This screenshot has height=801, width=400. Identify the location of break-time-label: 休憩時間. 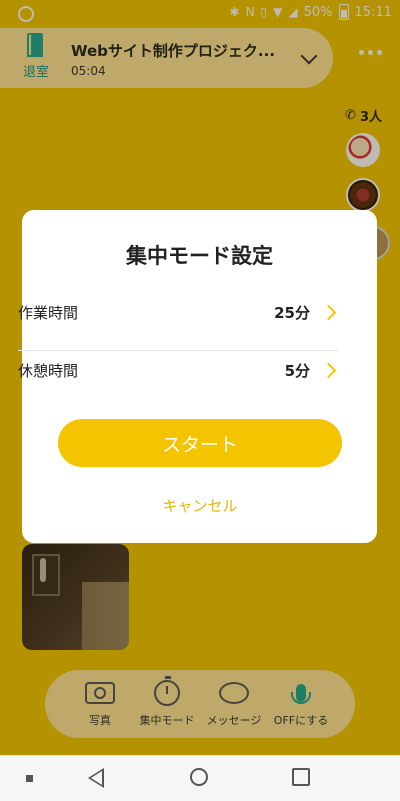
(48, 370).